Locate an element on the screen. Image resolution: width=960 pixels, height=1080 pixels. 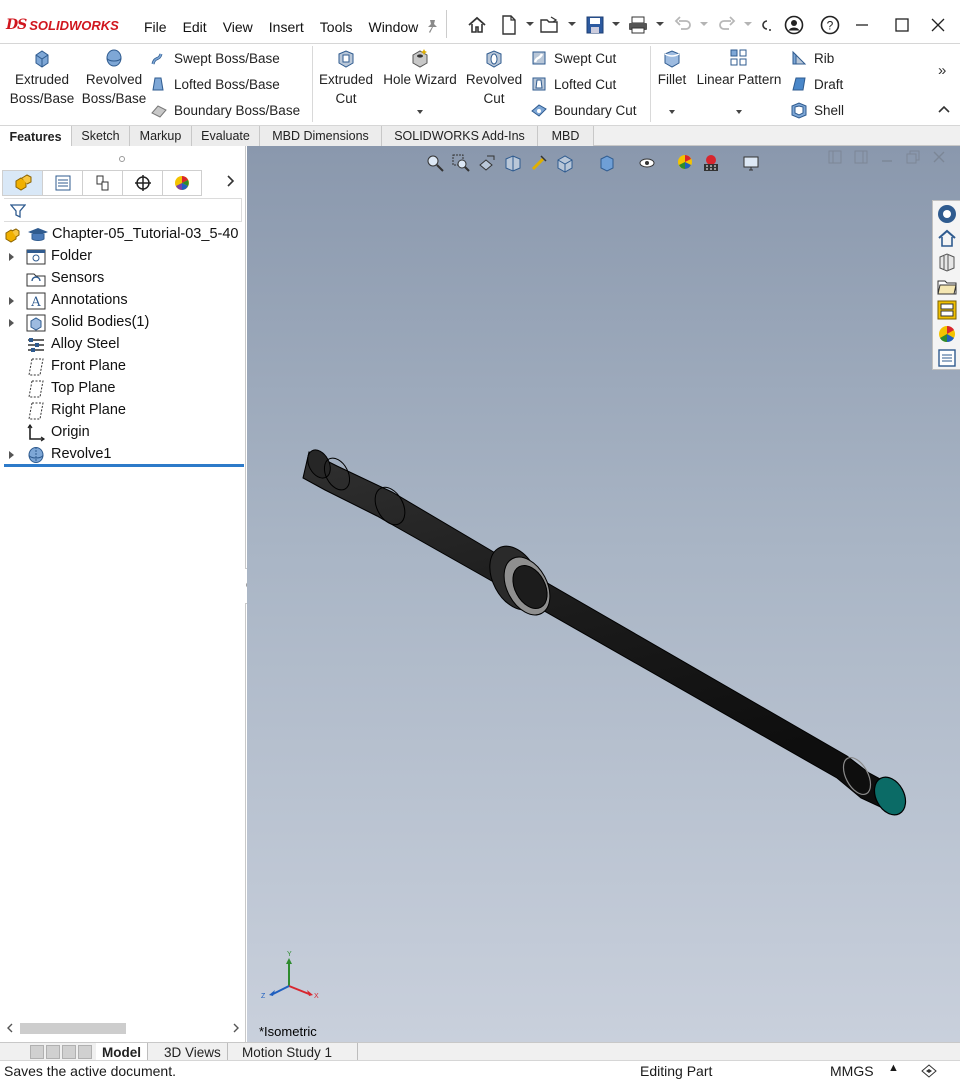
tree-root-part: Chapter-05_Tutorial-03_5-40 is located at coordinates (123, 235).